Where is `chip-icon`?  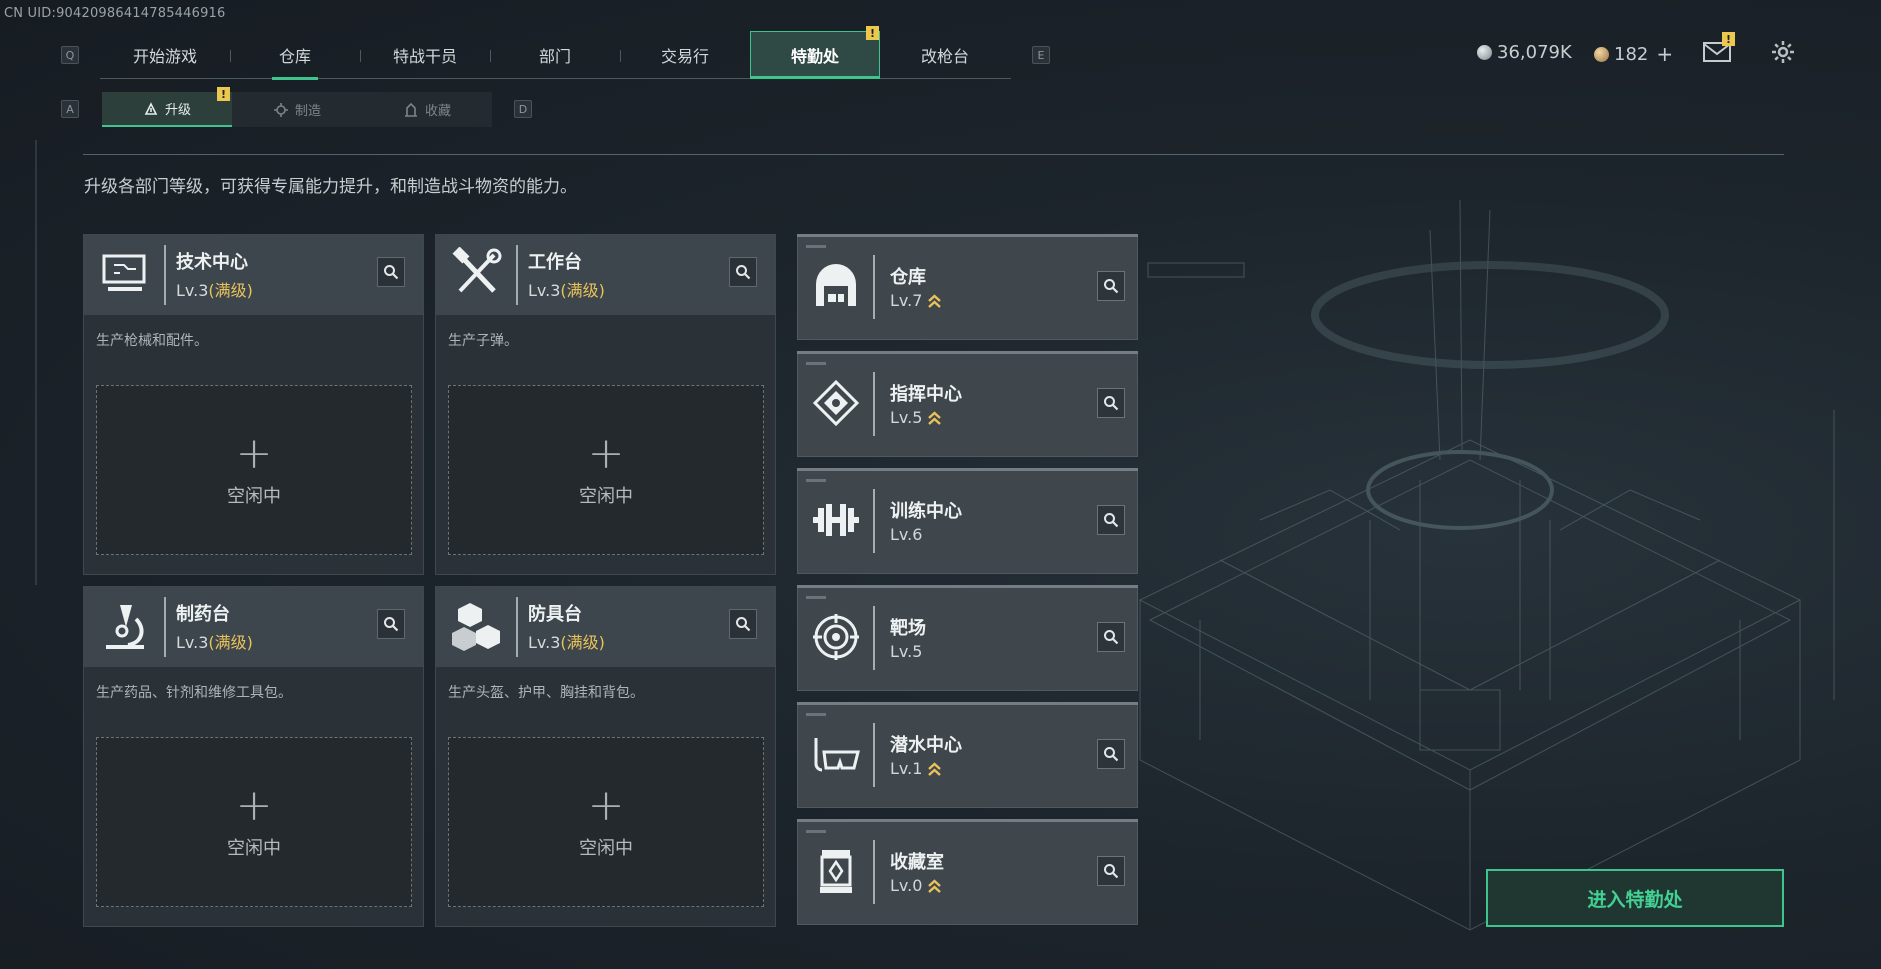 chip-icon is located at coordinates (836, 403).